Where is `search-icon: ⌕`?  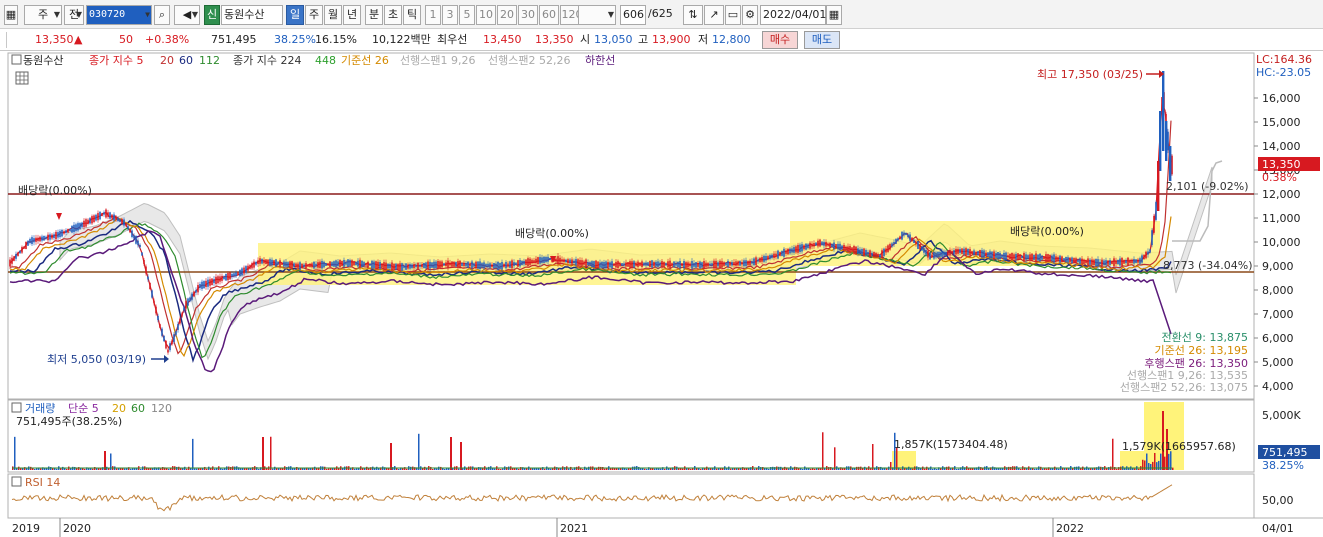
search-icon: ⌕ is located at coordinates (162, 15).